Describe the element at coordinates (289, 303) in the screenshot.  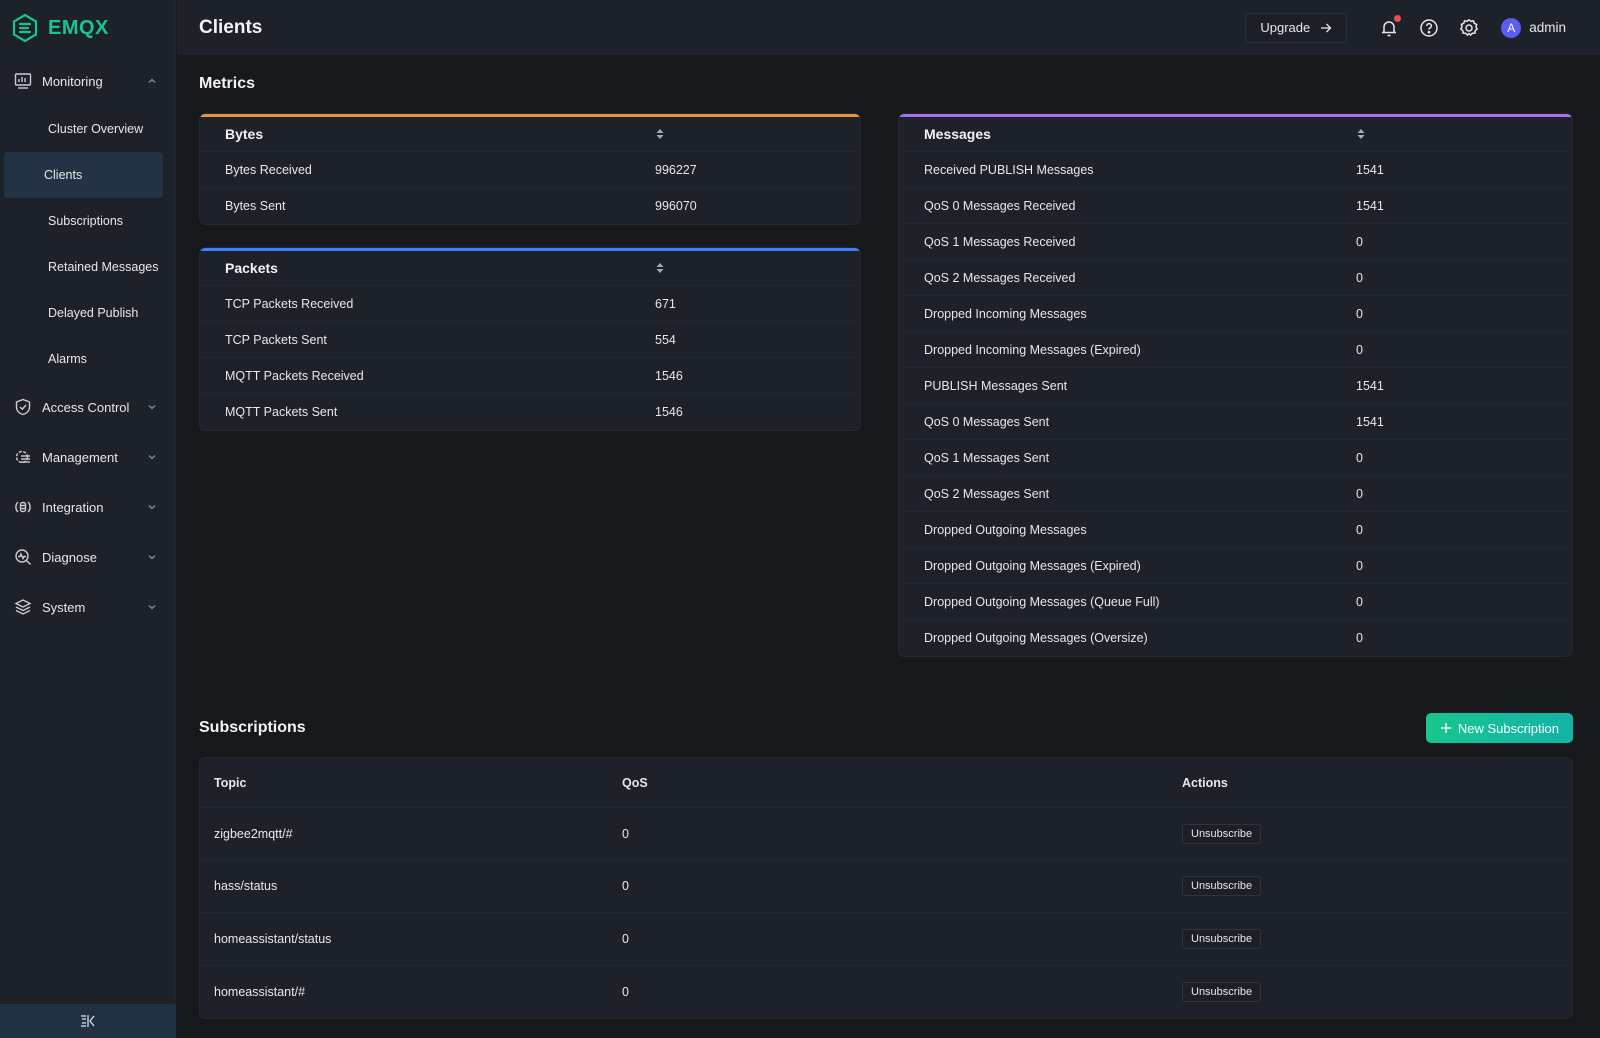
I see `metric-label: TCP Packets Received` at that location.